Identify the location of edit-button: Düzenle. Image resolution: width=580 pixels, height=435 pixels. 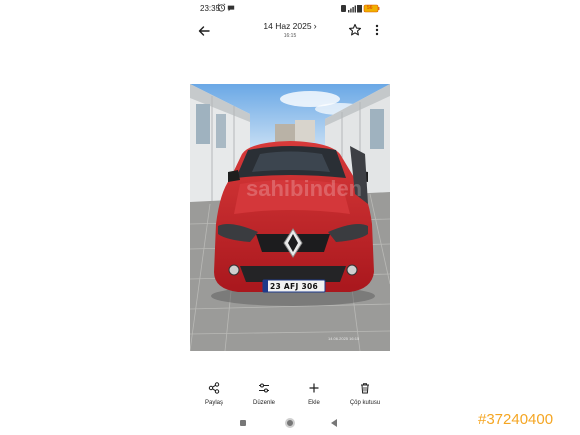
(264, 397).